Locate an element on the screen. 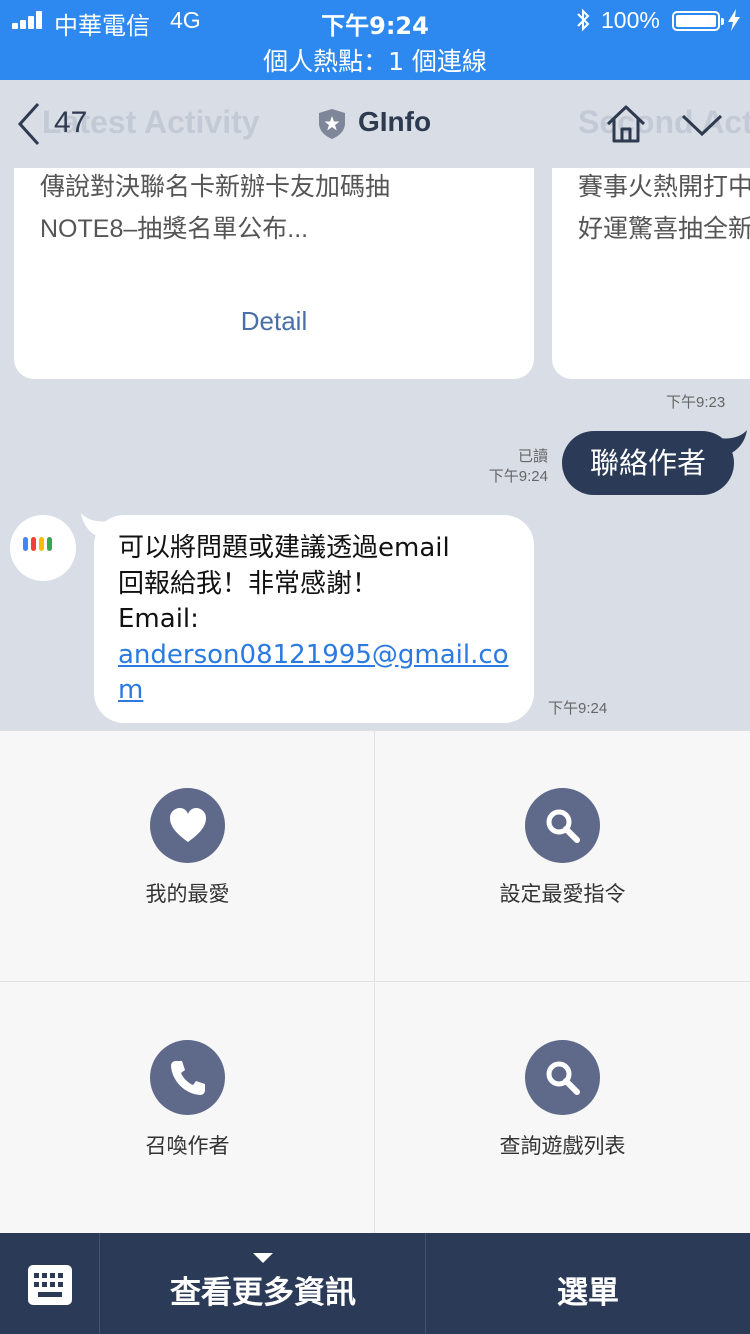 This screenshot has width=750, height=1334. menu-item-label: 我的最愛 is located at coordinates (187, 894).